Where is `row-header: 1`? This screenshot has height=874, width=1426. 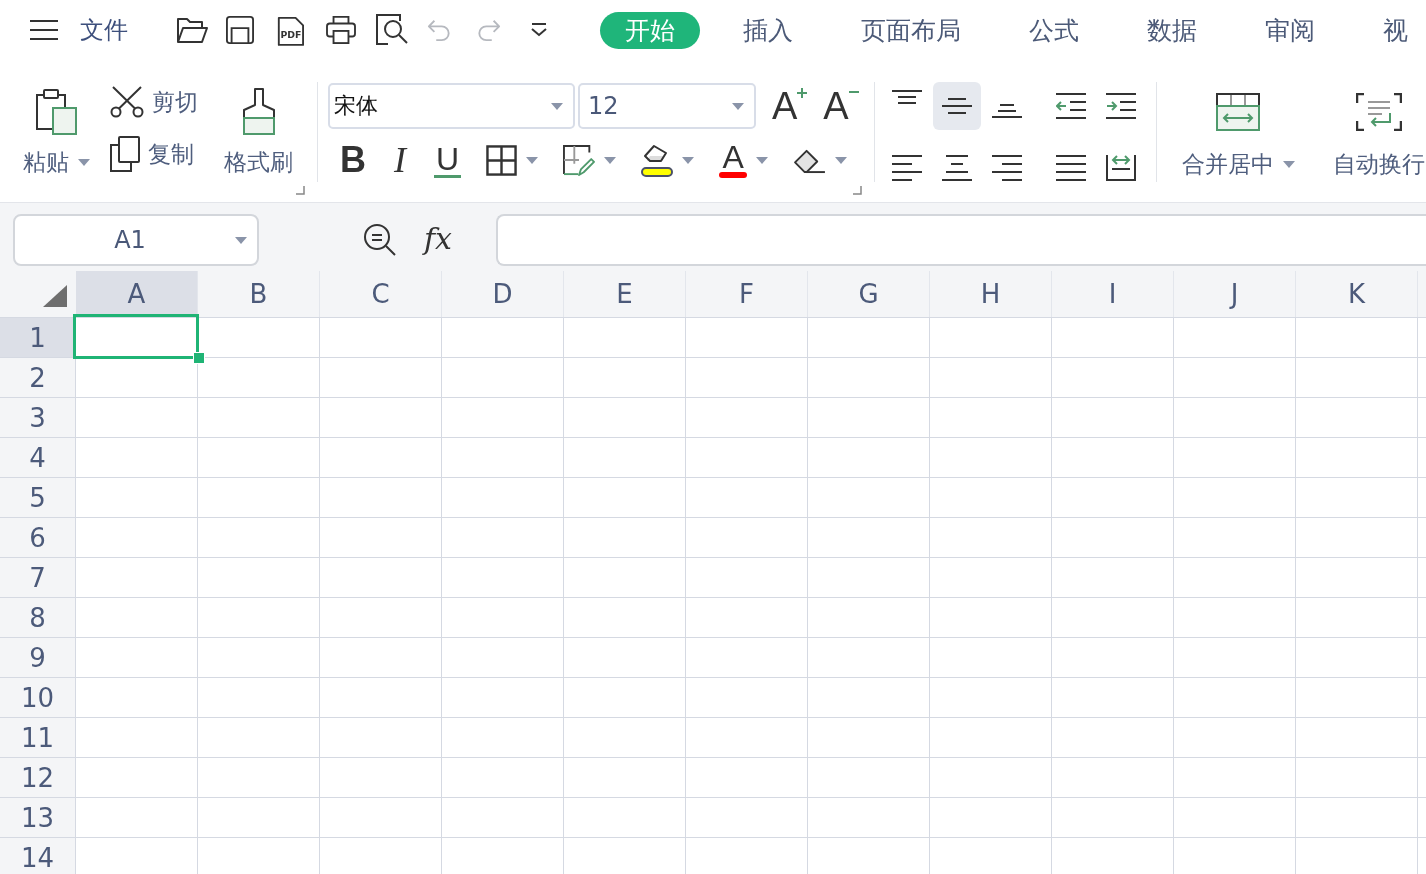 row-header: 1 is located at coordinates (38, 337).